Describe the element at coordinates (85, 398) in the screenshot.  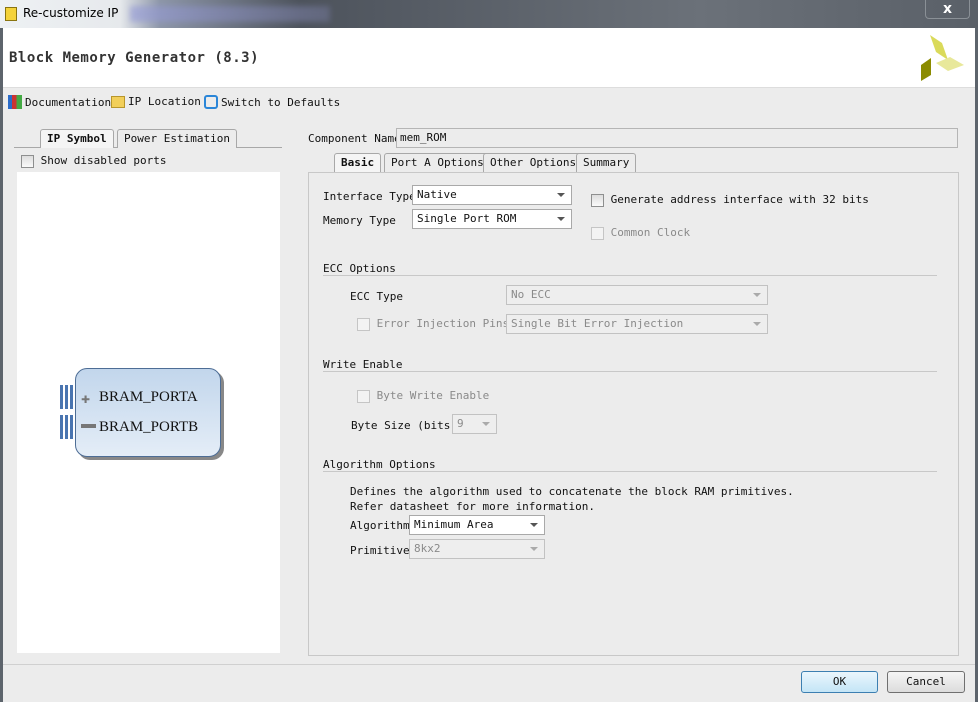
I see `expand-plus-icon: ✚` at that location.